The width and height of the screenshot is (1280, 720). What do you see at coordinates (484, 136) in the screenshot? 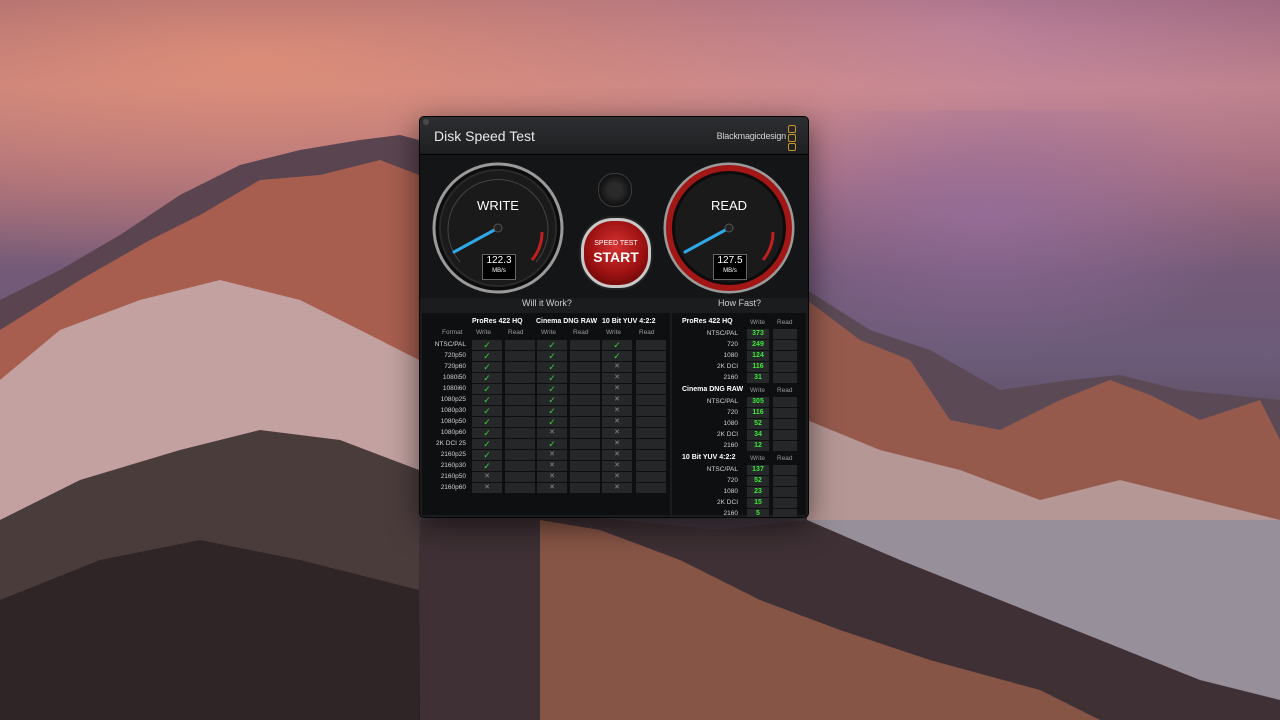
I see `window-title: Disk Speed Test` at bounding box center [484, 136].